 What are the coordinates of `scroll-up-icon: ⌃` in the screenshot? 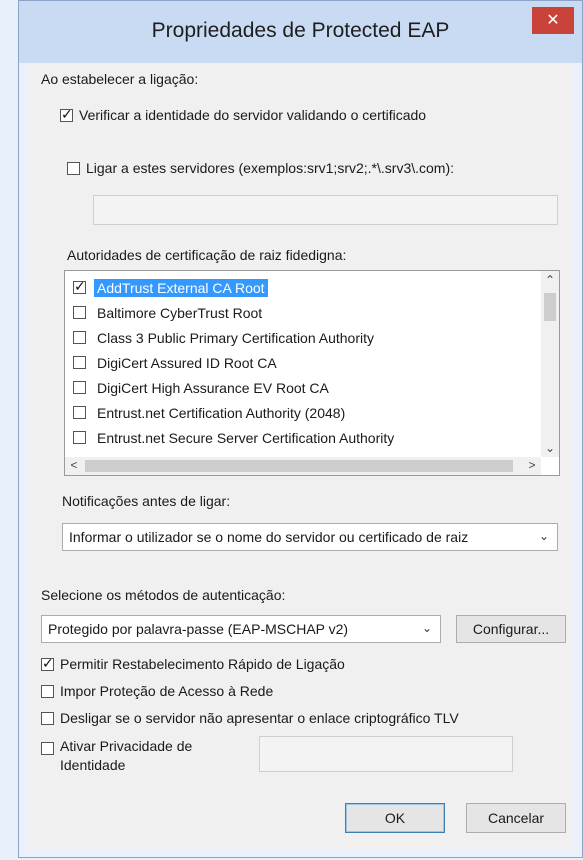 It's located at (550, 280).